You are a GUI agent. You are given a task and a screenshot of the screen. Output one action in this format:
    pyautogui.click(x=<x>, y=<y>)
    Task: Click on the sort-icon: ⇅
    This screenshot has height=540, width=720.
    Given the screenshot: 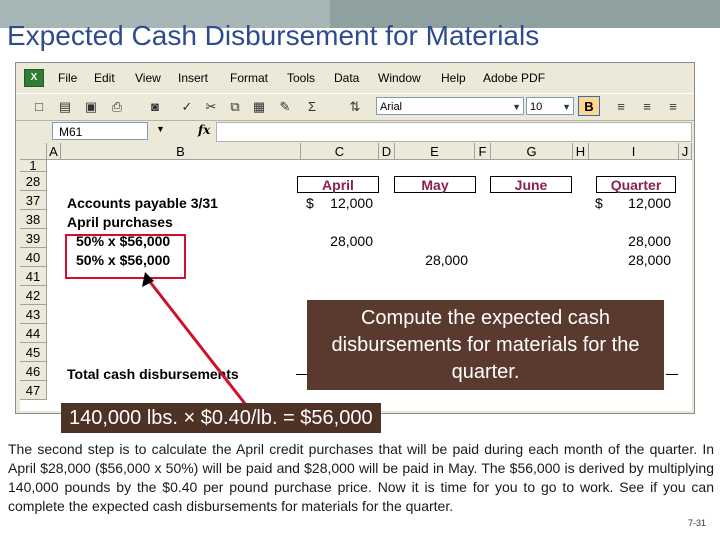 What is the action you would take?
    pyautogui.click(x=355, y=107)
    